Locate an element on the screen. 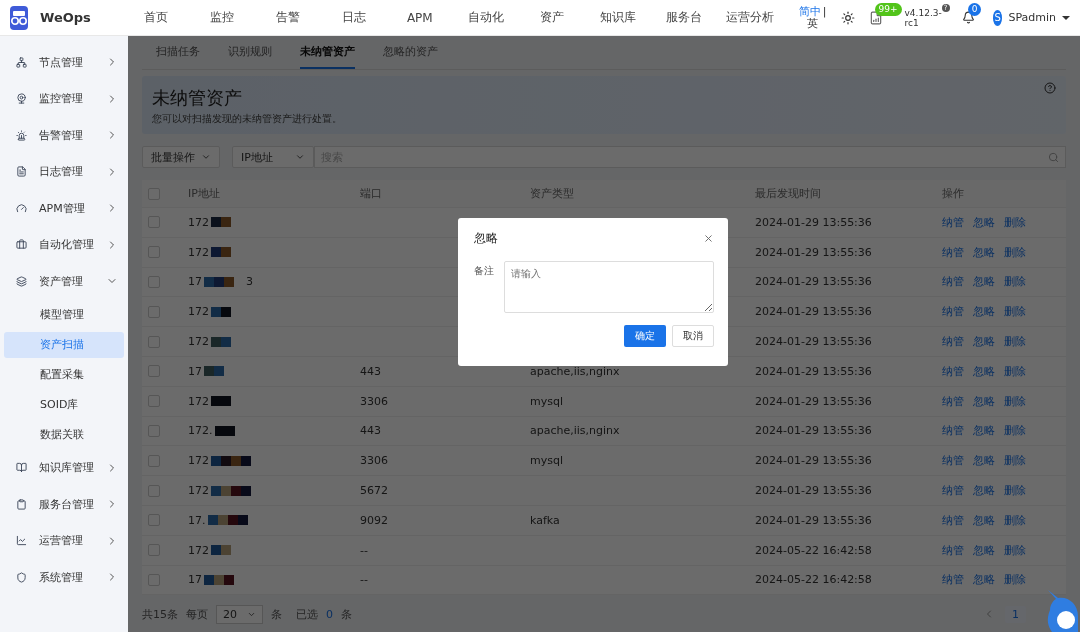 The width and height of the screenshot is (1080, 632). sidebar-item: 节点管理 is located at coordinates (64, 62).